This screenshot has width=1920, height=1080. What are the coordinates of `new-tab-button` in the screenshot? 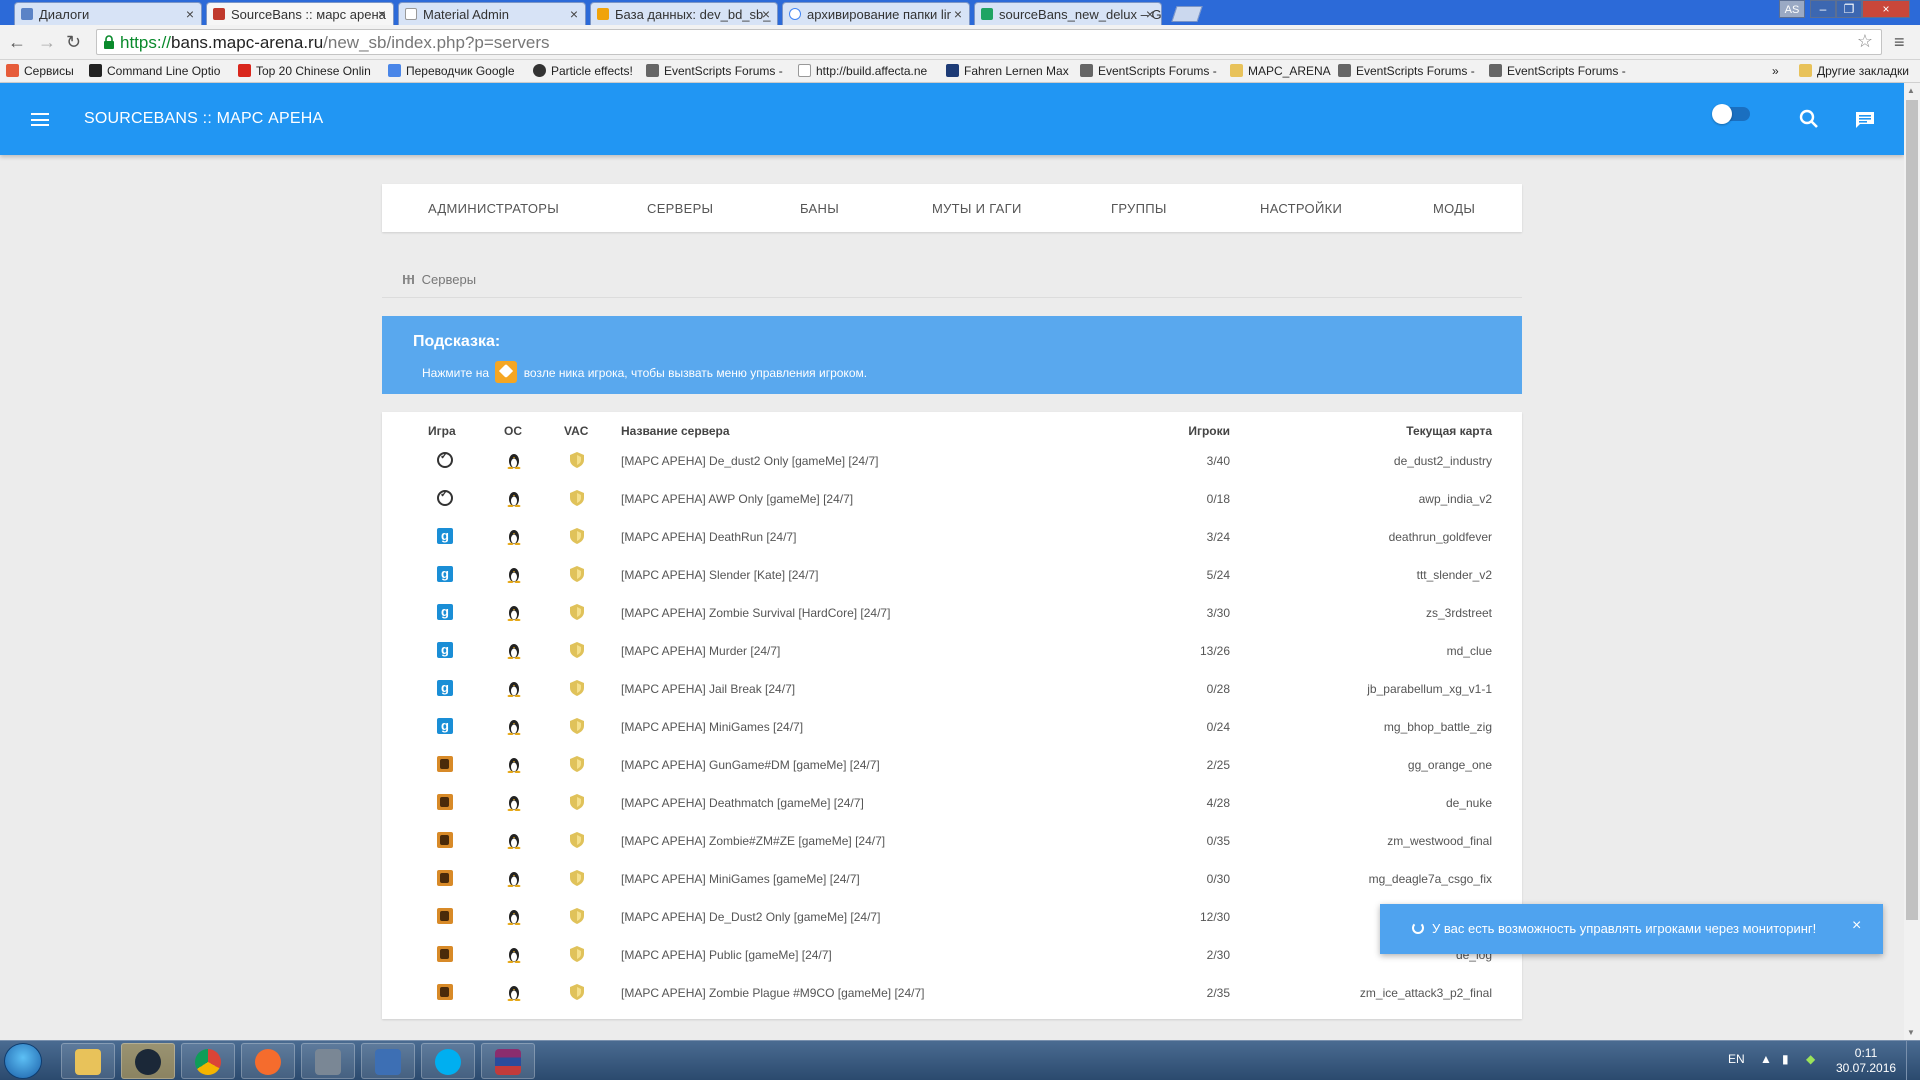 It's located at (1187, 14).